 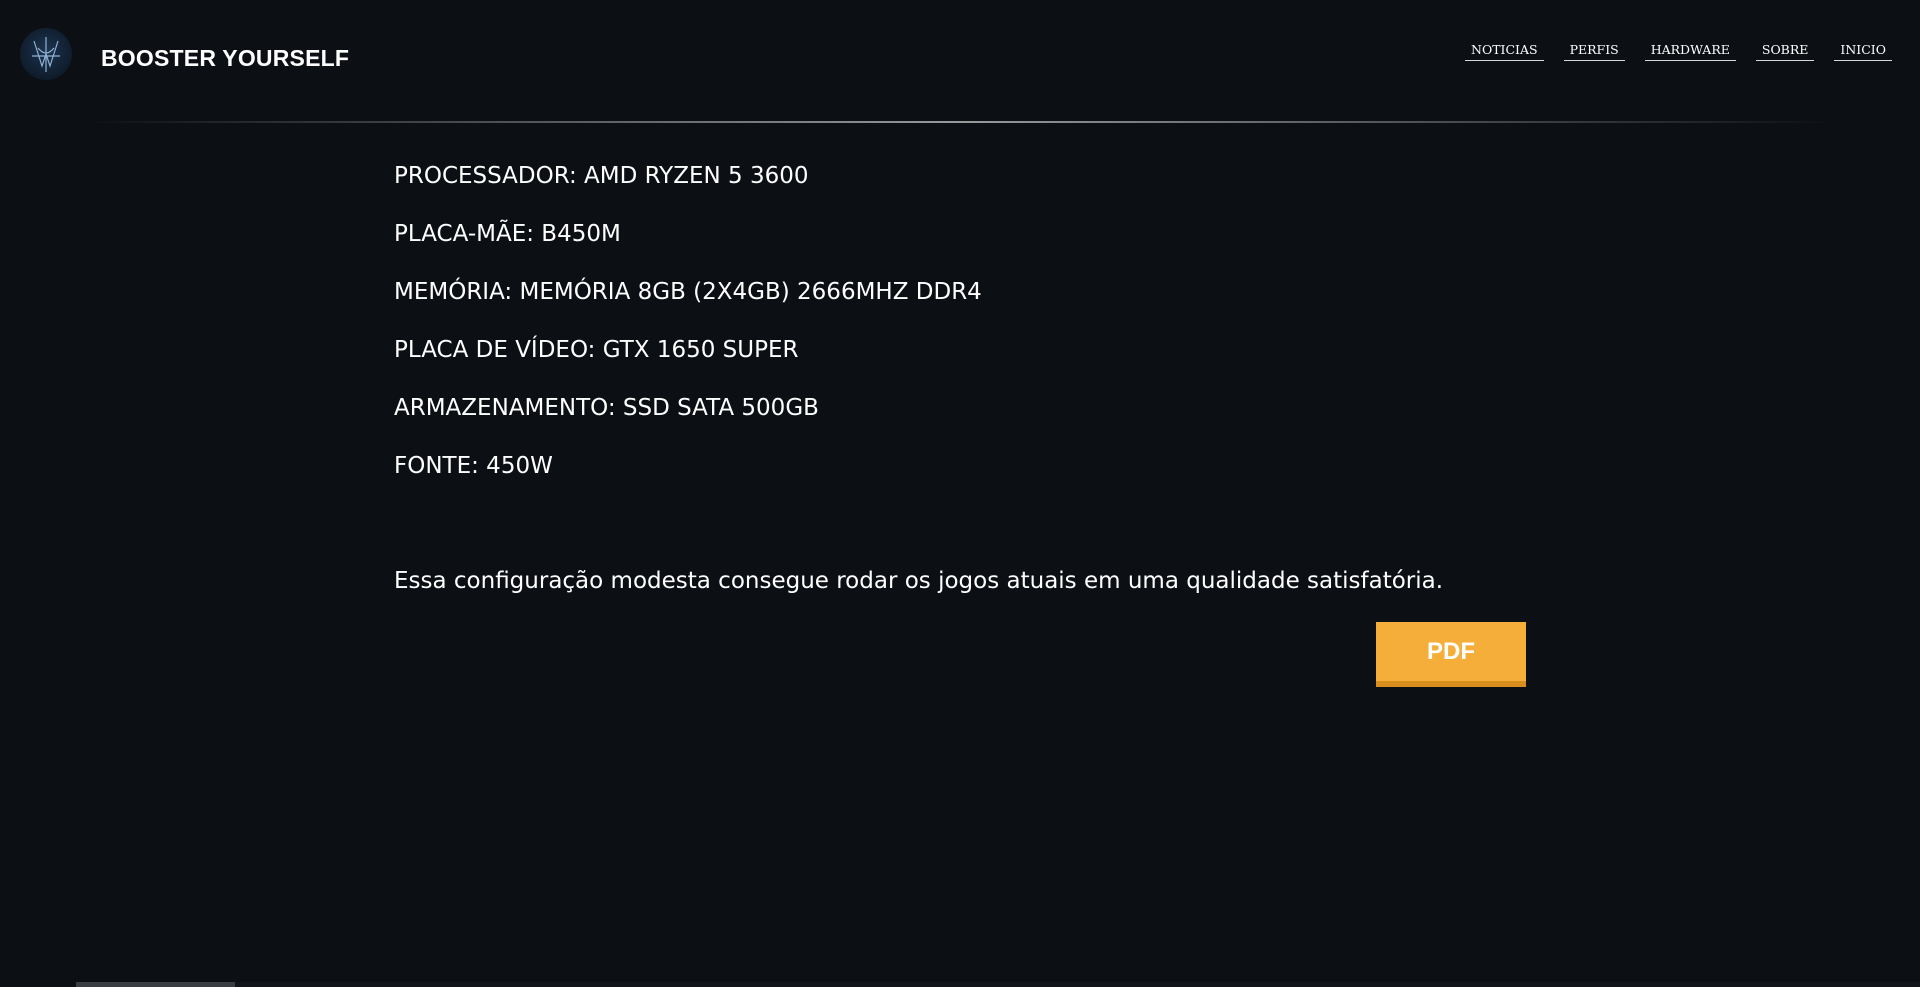 What do you see at coordinates (596, 350) in the screenshot?
I see `spec-gpu: PLACA DE VÍDEO: GTX 1650 SUPER` at bounding box center [596, 350].